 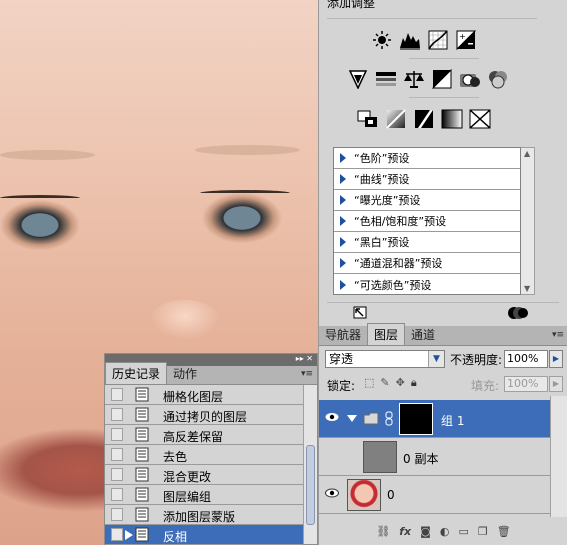 What do you see at coordinates (526, 384) in the screenshot?
I see `fill-input: 100%` at bounding box center [526, 384].